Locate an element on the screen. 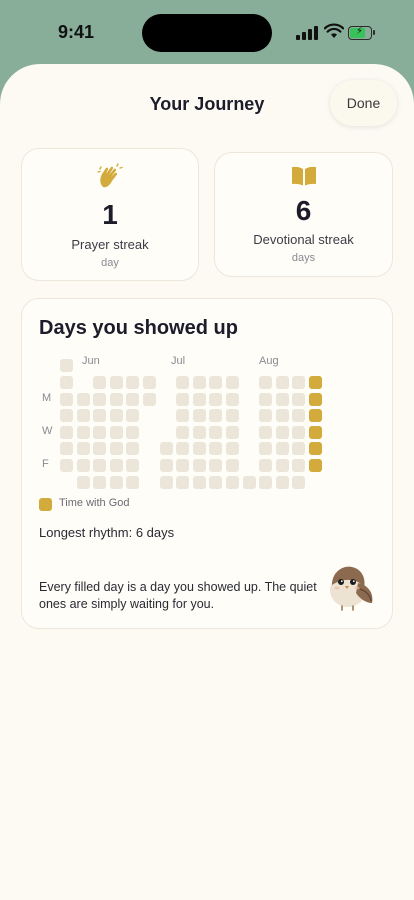  open-book-icon is located at coordinates (303, 178).